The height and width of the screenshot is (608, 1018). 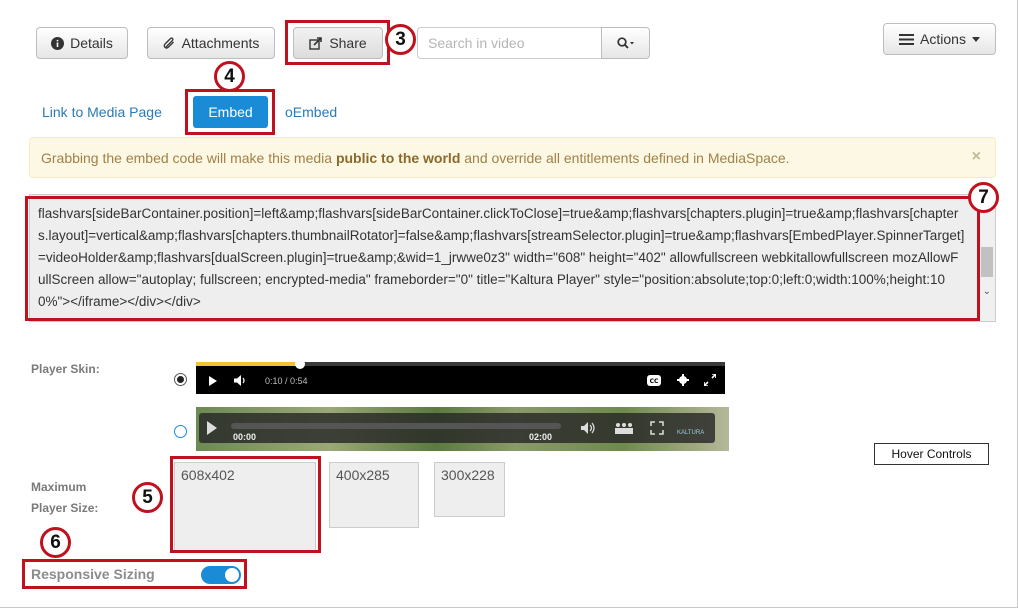 What do you see at coordinates (987, 292) in the screenshot?
I see `scroll-down-arrow-icon: ⌄` at bounding box center [987, 292].